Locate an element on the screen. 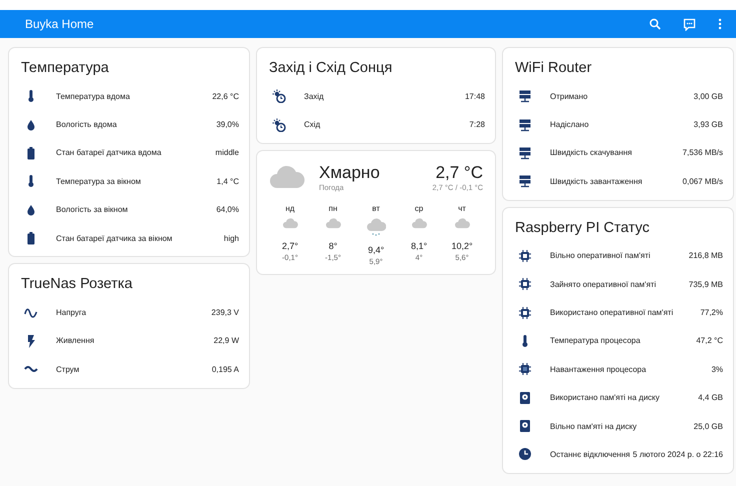 The width and height of the screenshot is (736, 486). entity-value: 22,9 W is located at coordinates (226, 341).